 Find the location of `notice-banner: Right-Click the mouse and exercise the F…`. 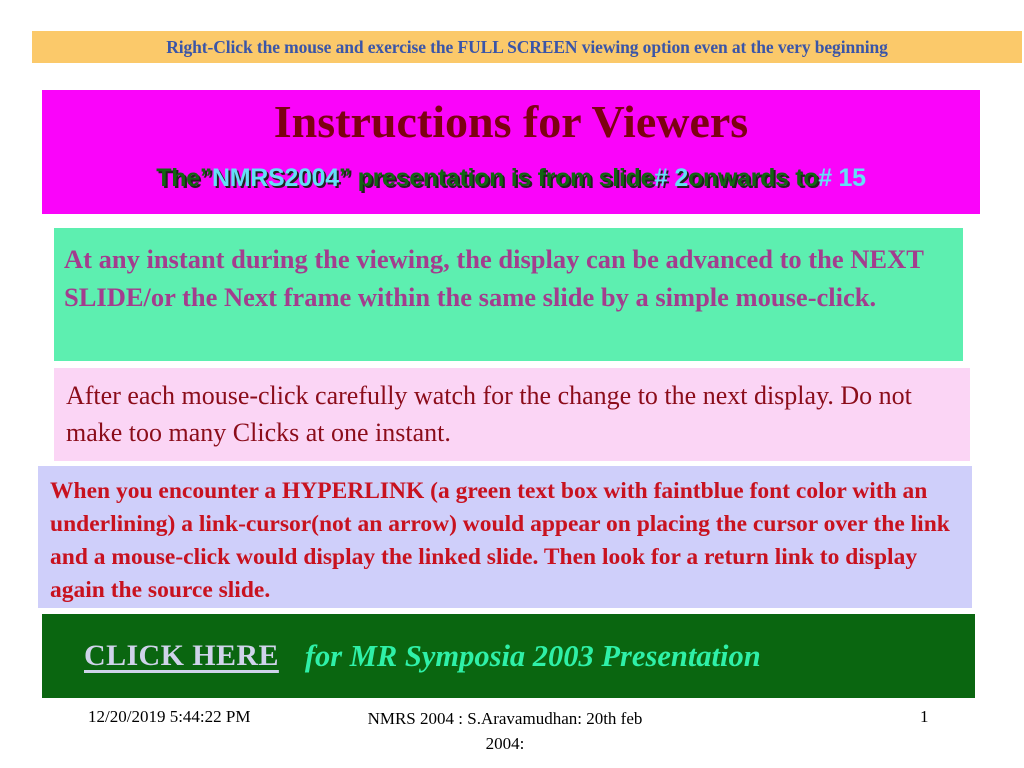

notice-banner: Right-Click the mouse and exercise the F… is located at coordinates (527, 47).